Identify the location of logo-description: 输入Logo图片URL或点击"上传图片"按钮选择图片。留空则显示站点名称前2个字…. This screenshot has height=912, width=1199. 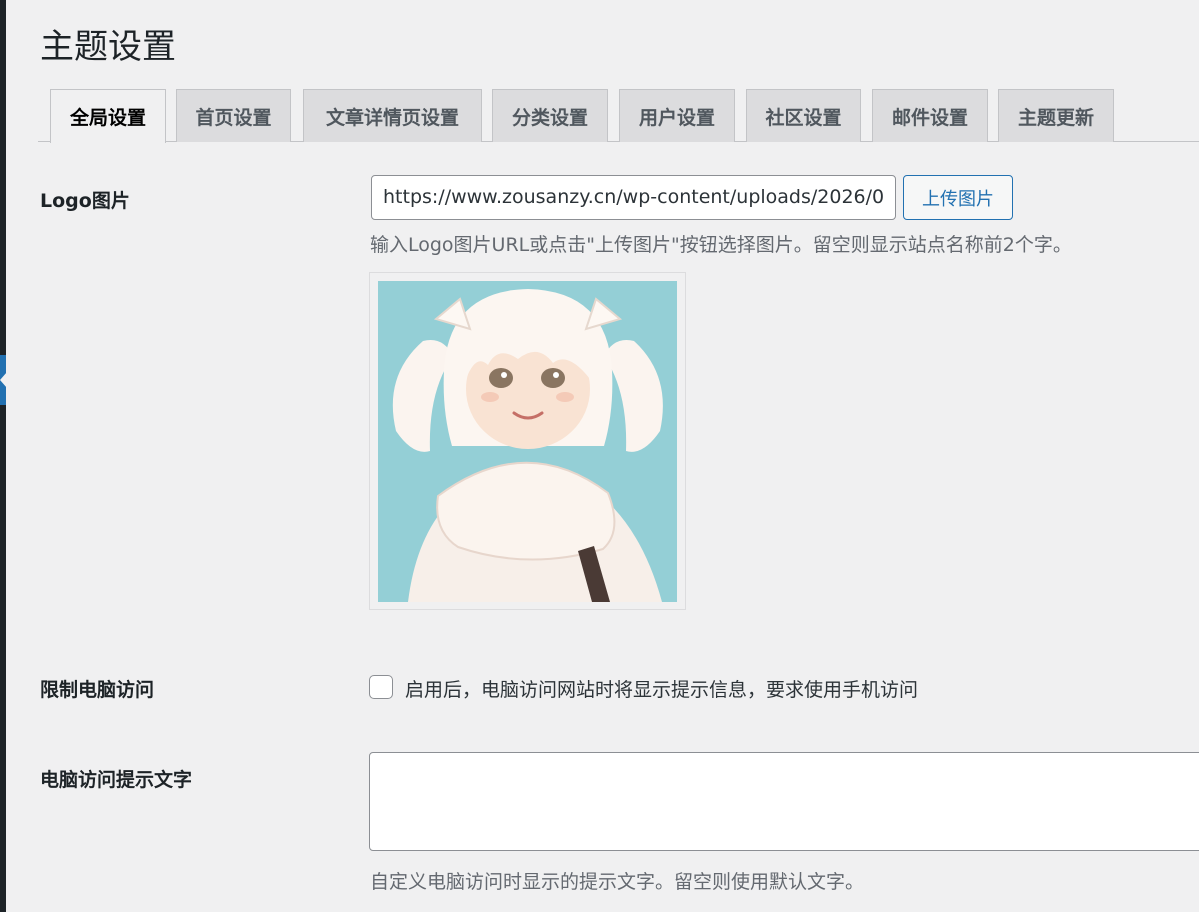
(721, 245).